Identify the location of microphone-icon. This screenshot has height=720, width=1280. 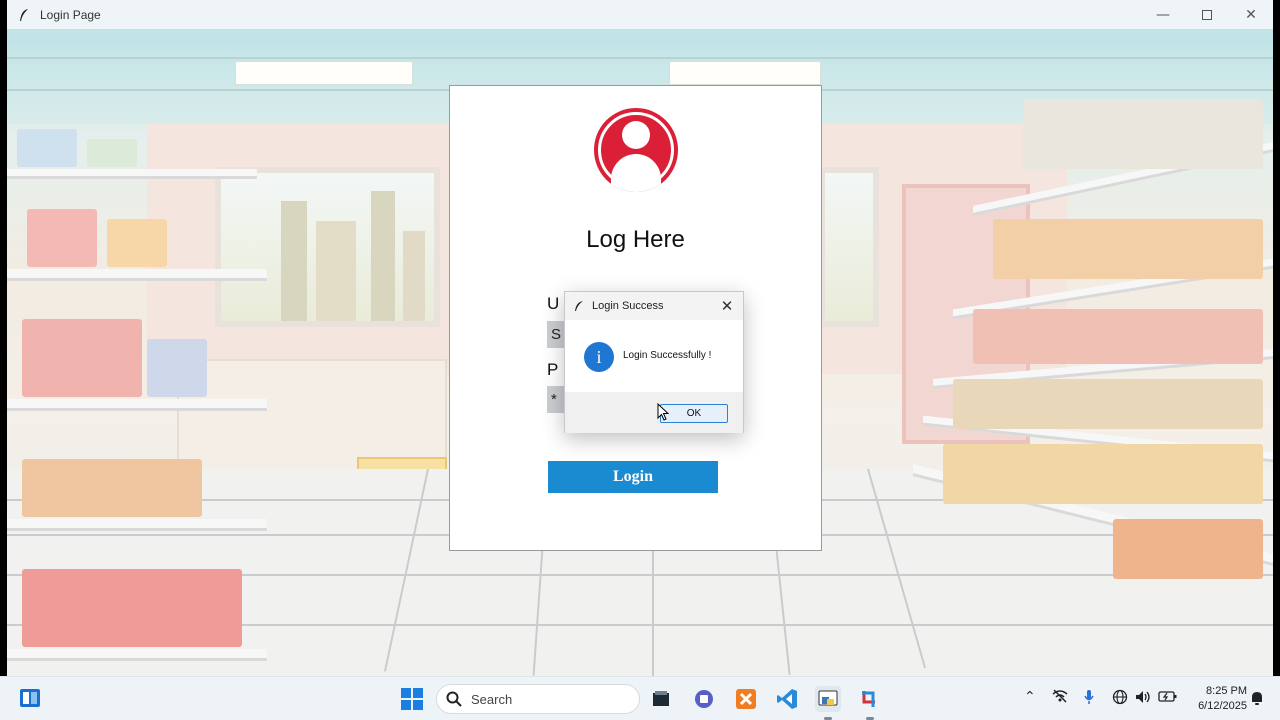
(1089, 699).